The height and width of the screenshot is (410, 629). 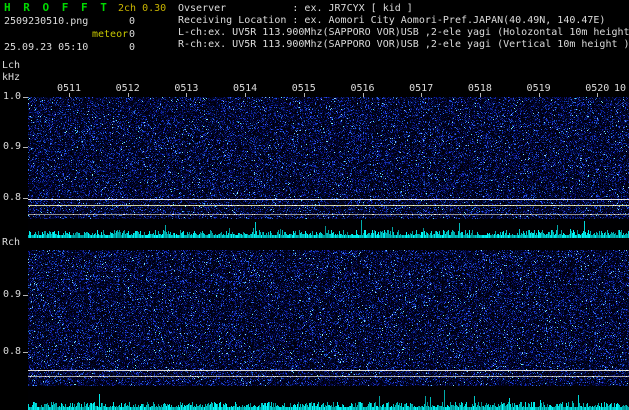 What do you see at coordinates (110, 34) in the screenshot?
I see `mode-label: meteor` at bounding box center [110, 34].